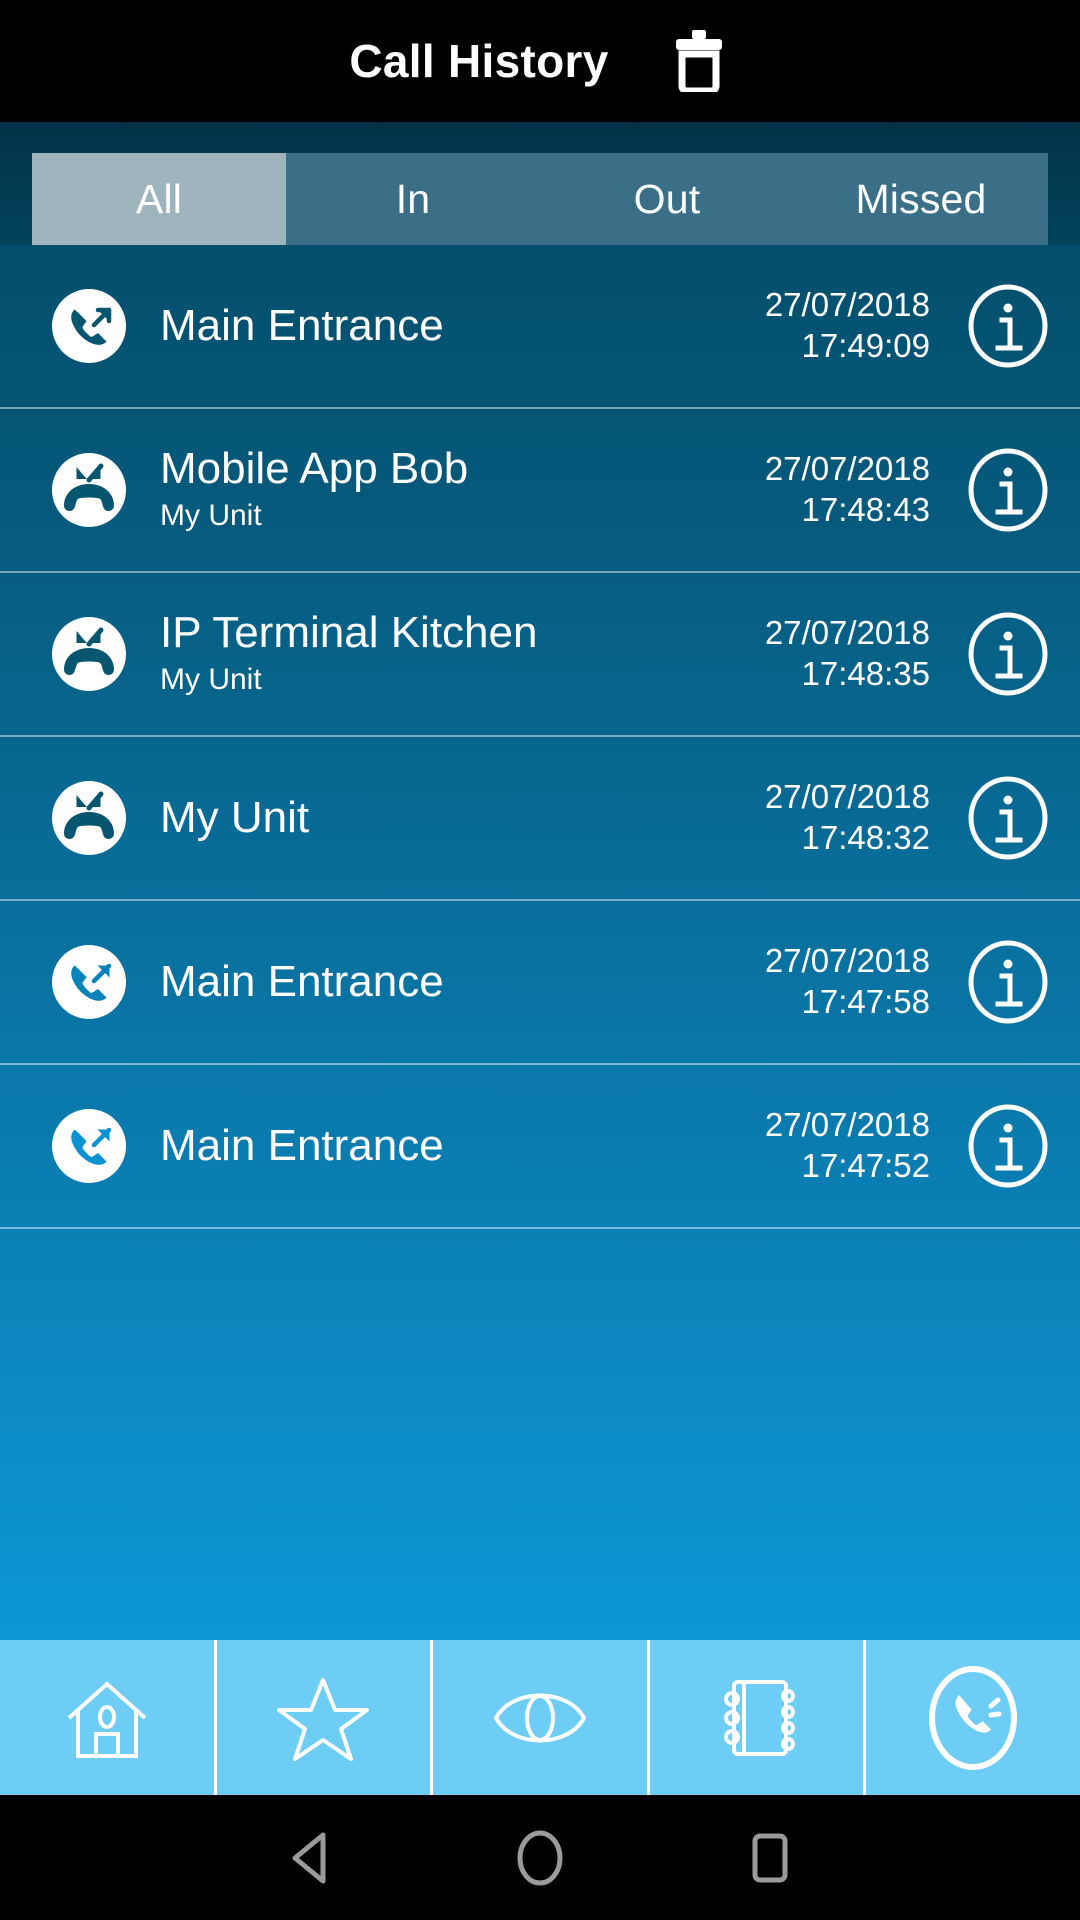 Image resolution: width=1080 pixels, height=1920 pixels. I want to click on eye-icon, so click(540, 1717).